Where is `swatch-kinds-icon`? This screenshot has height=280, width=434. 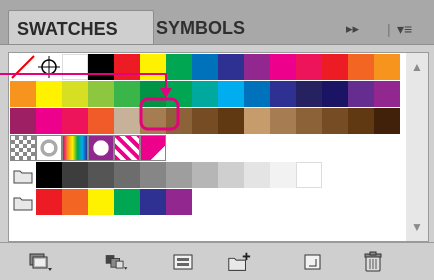 swatch-kinds-icon is located at coordinates (116, 262).